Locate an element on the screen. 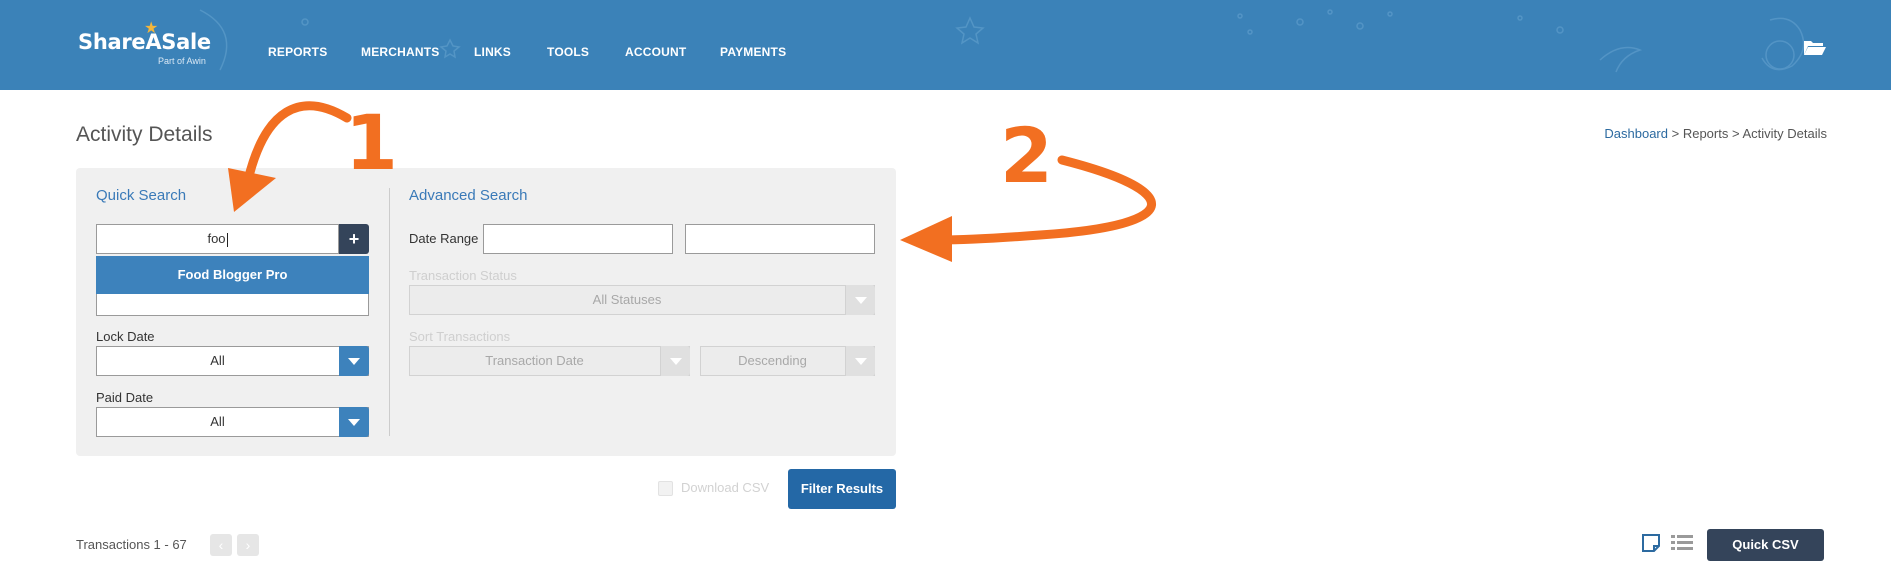  date-range-start-input is located at coordinates (578, 239).